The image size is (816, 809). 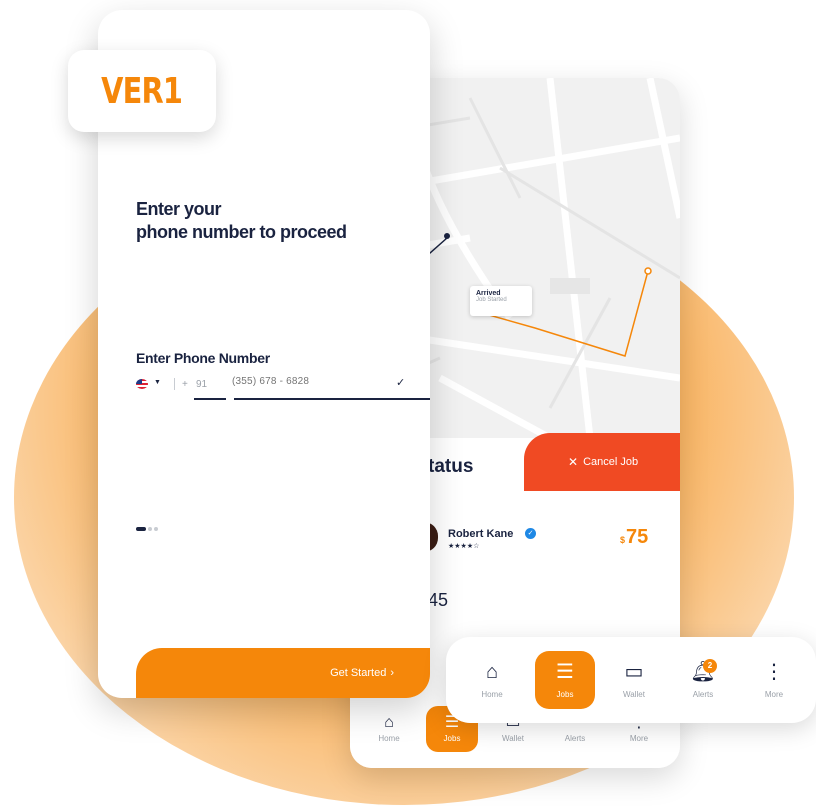 What do you see at coordinates (774, 672) in the screenshot?
I see `more-icon: ⋮` at bounding box center [774, 672].